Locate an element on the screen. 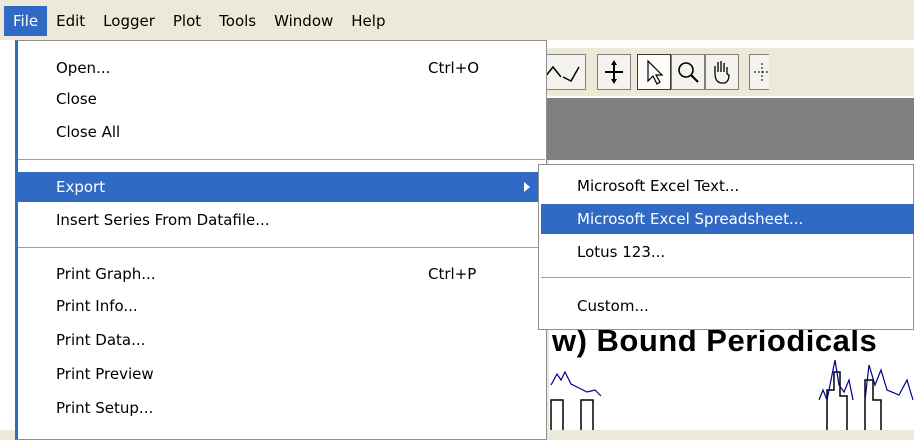  menu-item-export: Export is located at coordinates (281, 187).